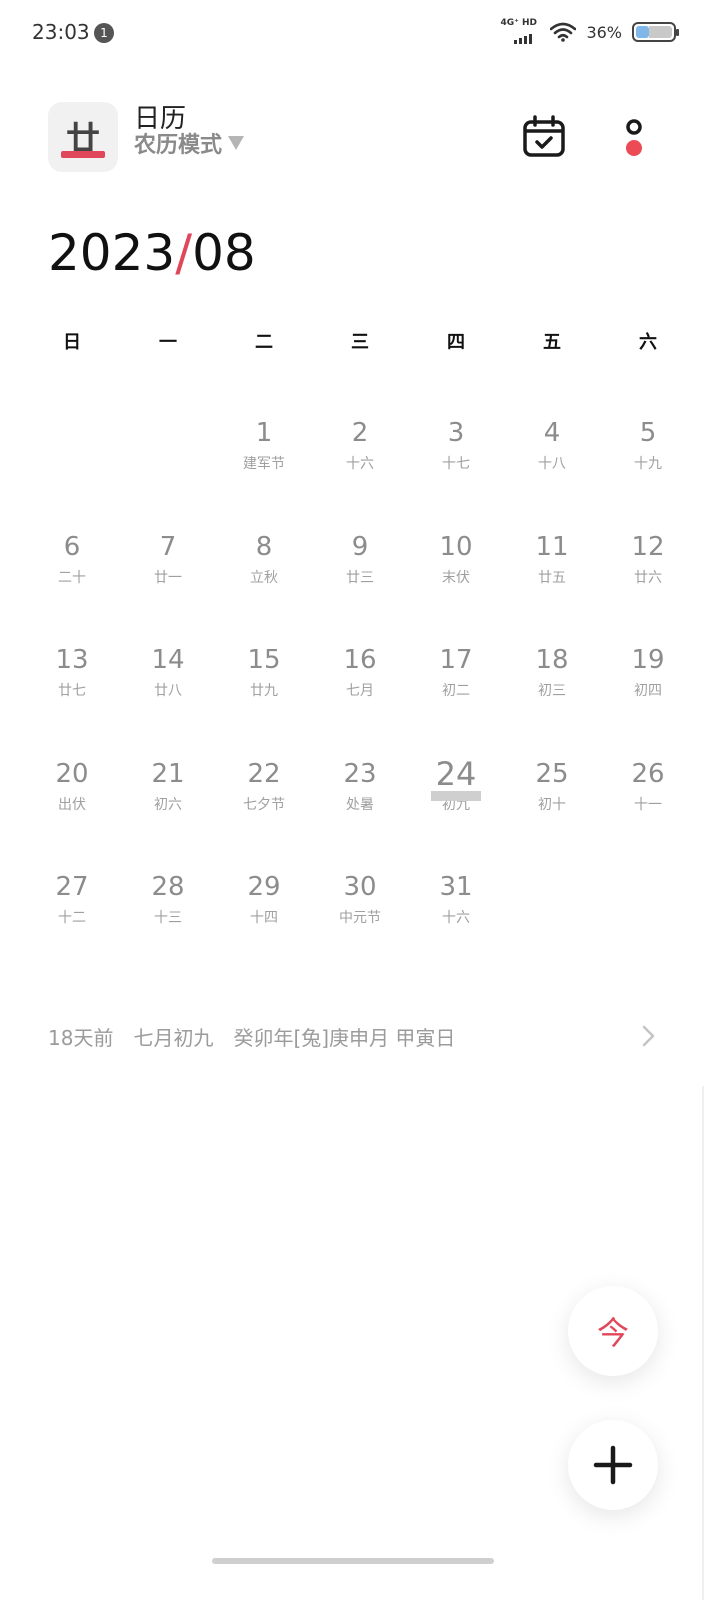 Image resolution: width=720 pixels, height=1600 pixels. Describe the element at coordinates (72, 342) in the screenshot. I see `weekday-label: 日` at that location.